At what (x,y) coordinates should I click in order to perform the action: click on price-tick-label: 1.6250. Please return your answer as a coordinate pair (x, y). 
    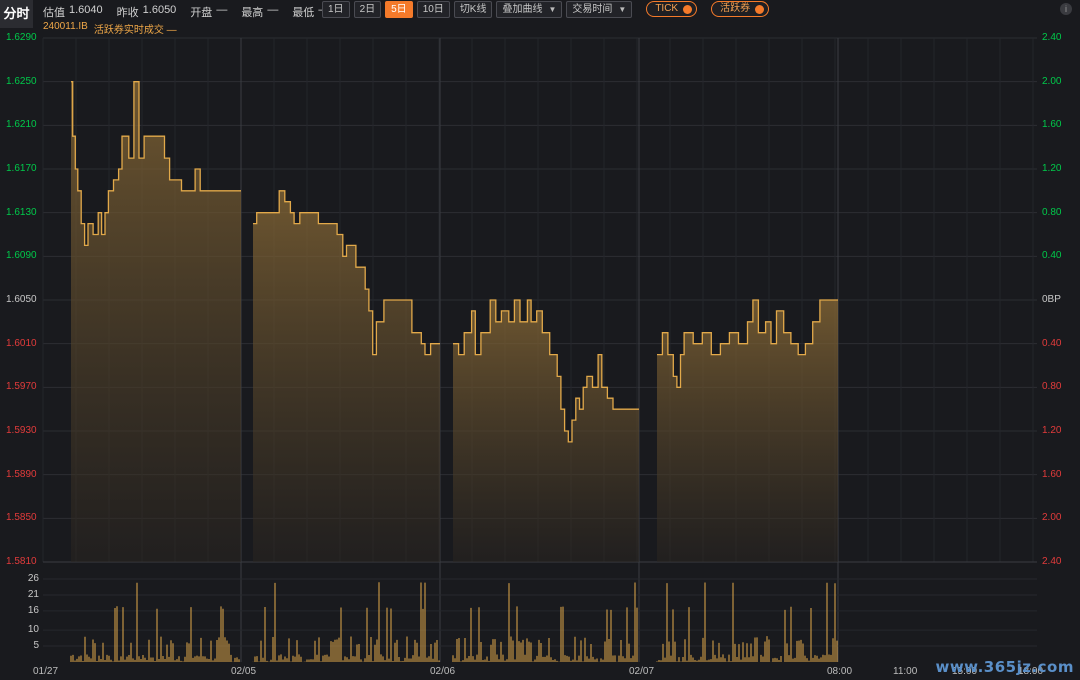
    Looking at the image, I should click on (21, 81).